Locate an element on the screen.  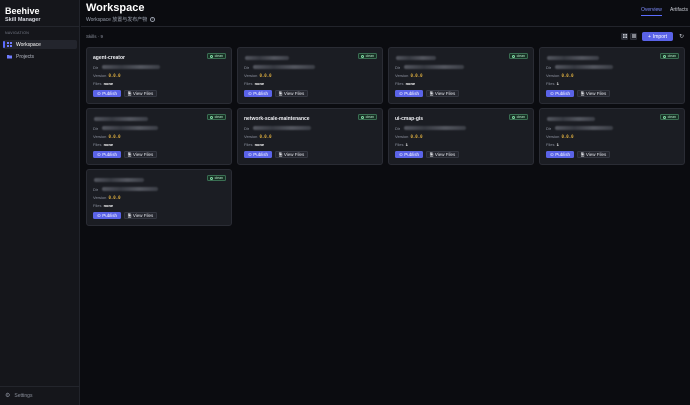
files-value: 1 is located at coordinates (557, 83).